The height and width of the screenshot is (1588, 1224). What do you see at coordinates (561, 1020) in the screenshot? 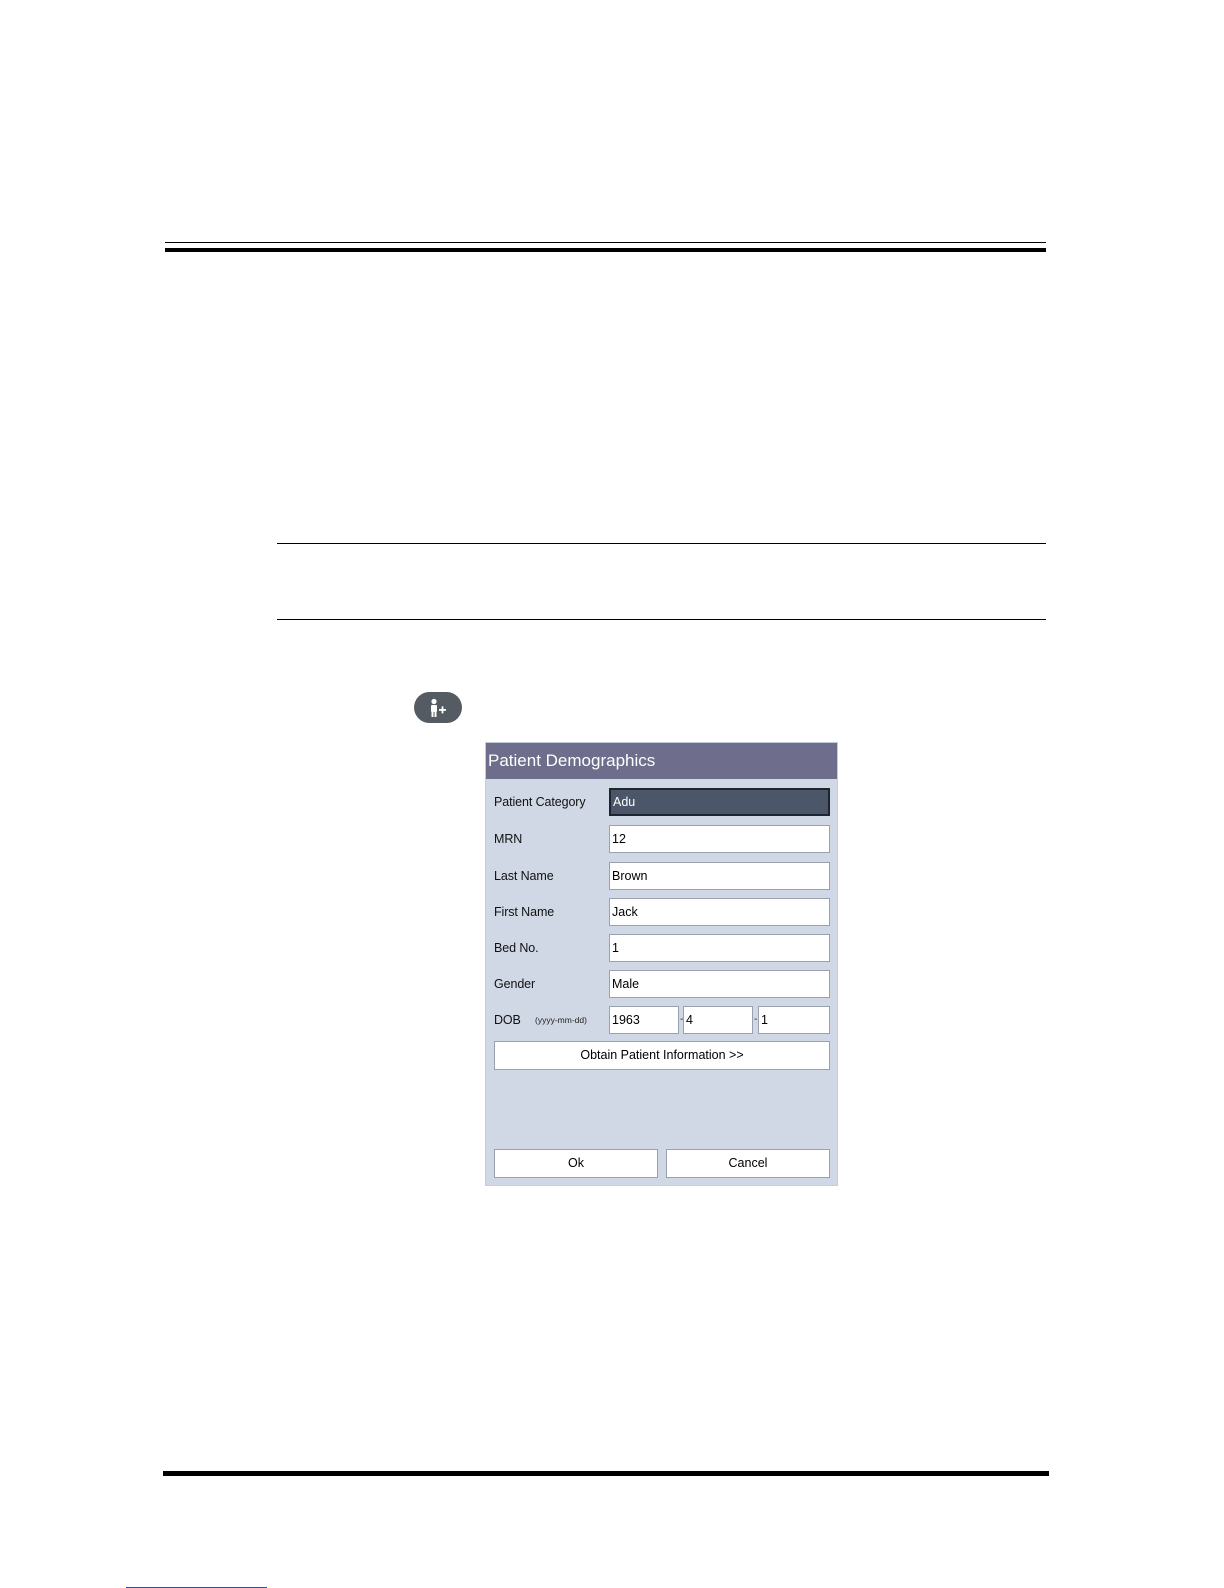
I see `dob-format-hint: (yyyy-mm-dd)` at bounding box center [561, 1020].